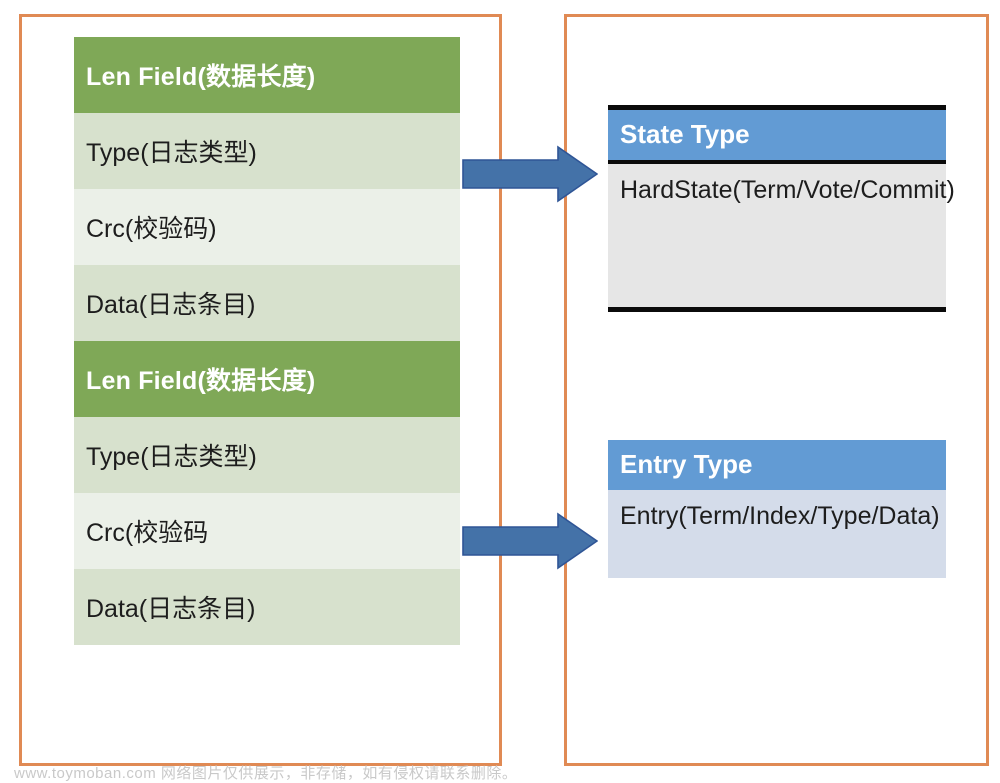 The height and width of the screenshot is (783, 1000). Describe the element at coordinates (777, 534) in the screenshot. I see `entry-type-body: Entry(Term/Index/Type/Data)` at that location.